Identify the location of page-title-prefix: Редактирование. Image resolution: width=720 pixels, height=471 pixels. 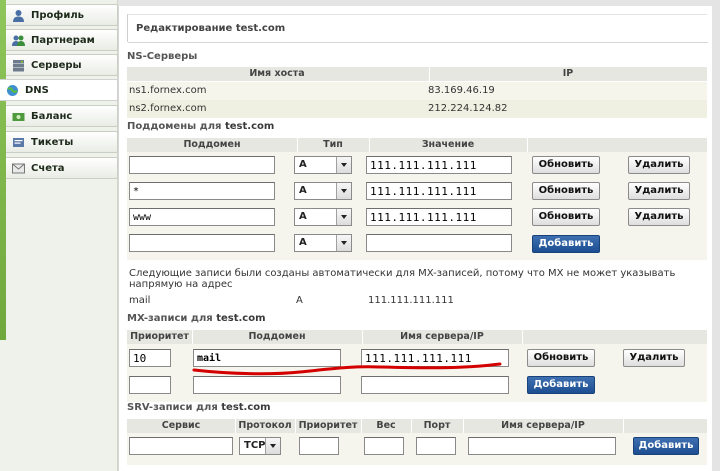
(186, 28).